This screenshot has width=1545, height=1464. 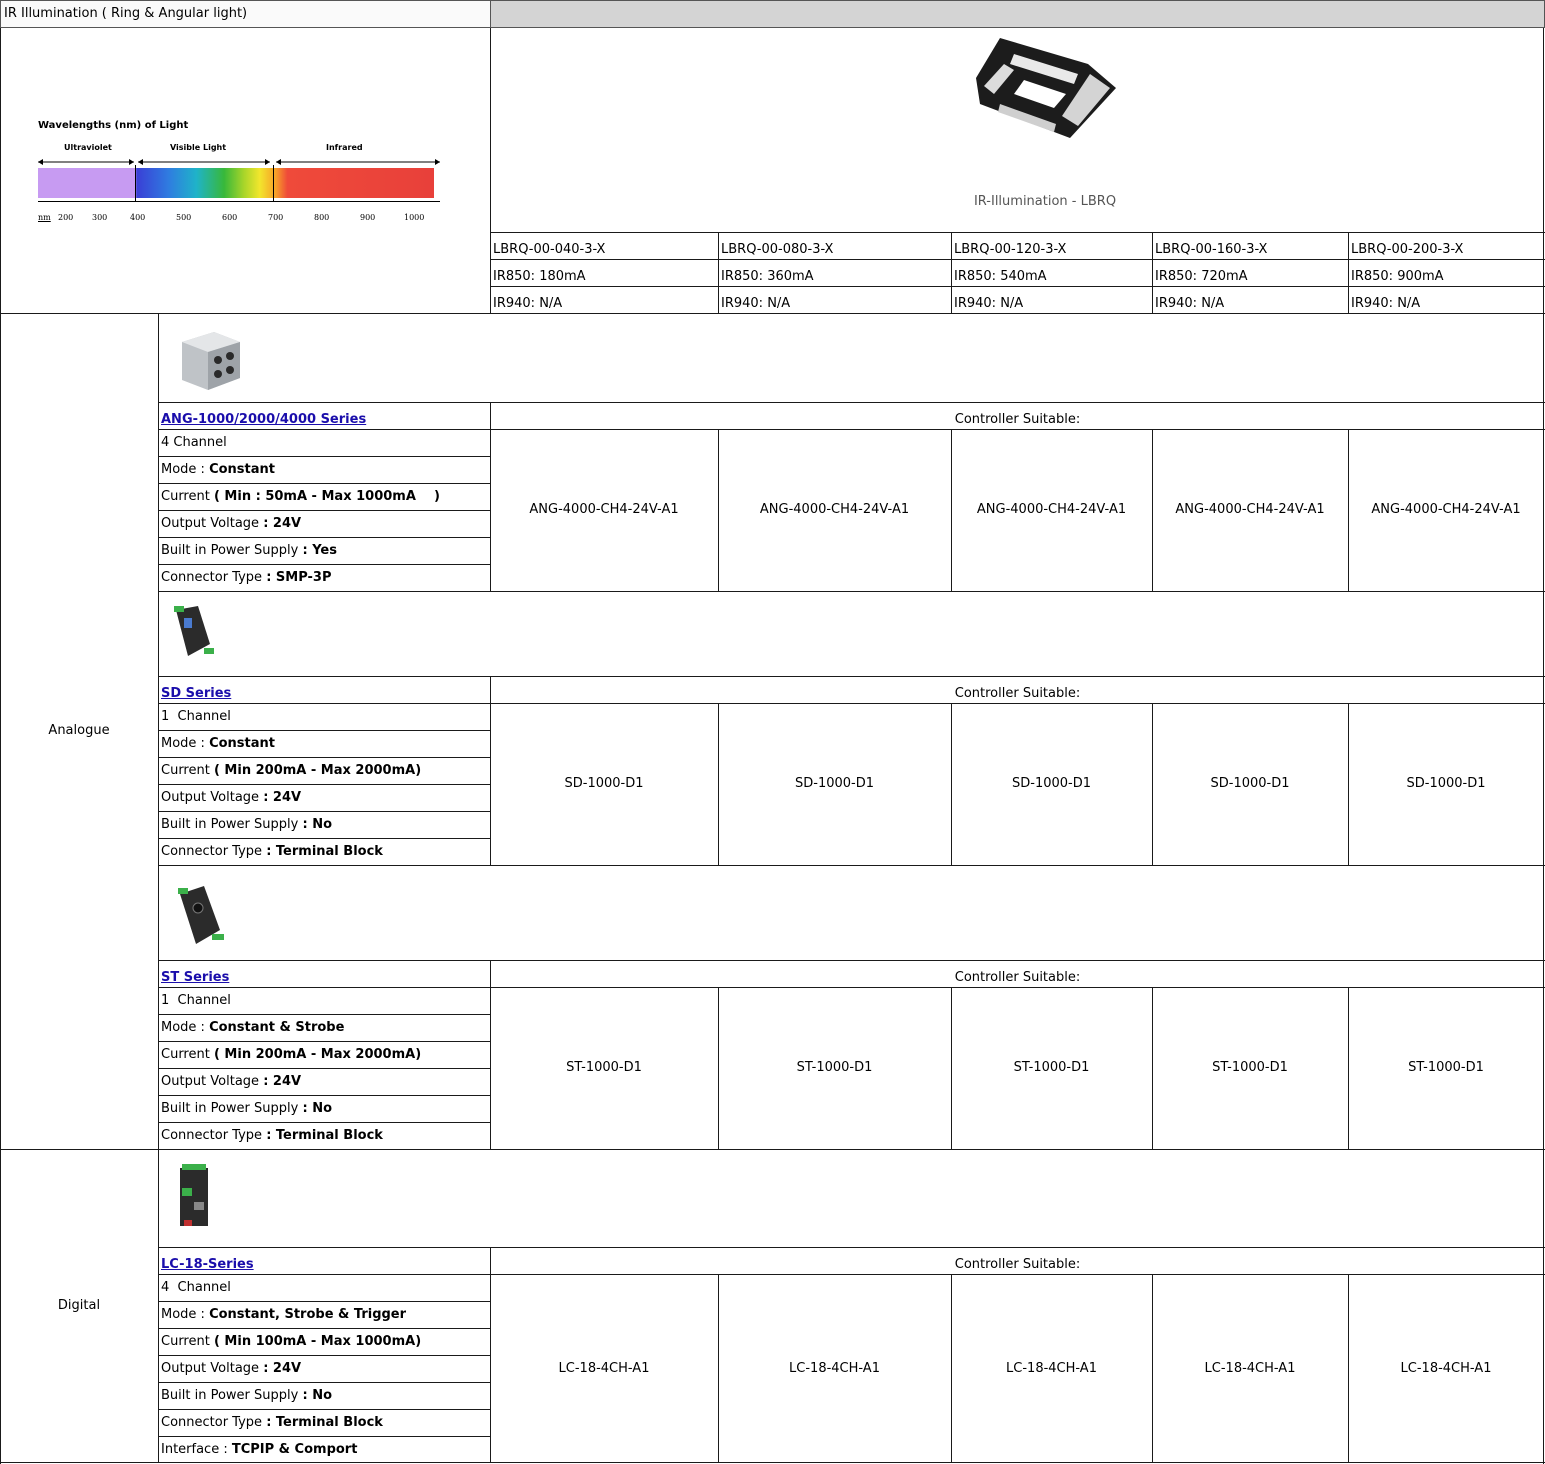 I want to click on spec-value: : Yes, so click(x=319, y=550).